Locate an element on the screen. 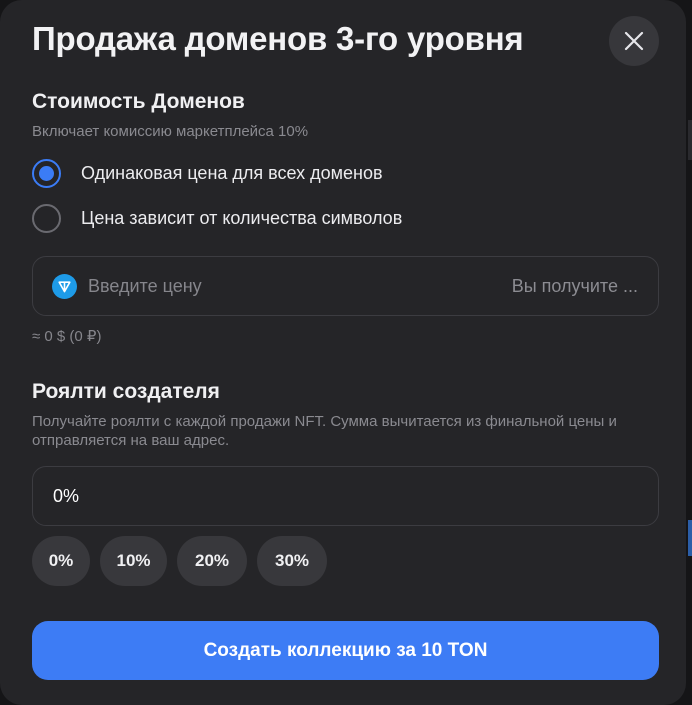 The height and width of the screenshot is (705, 692). royalty-presets: 0% 10% 20% 30% is located at coordinates (179, 561).